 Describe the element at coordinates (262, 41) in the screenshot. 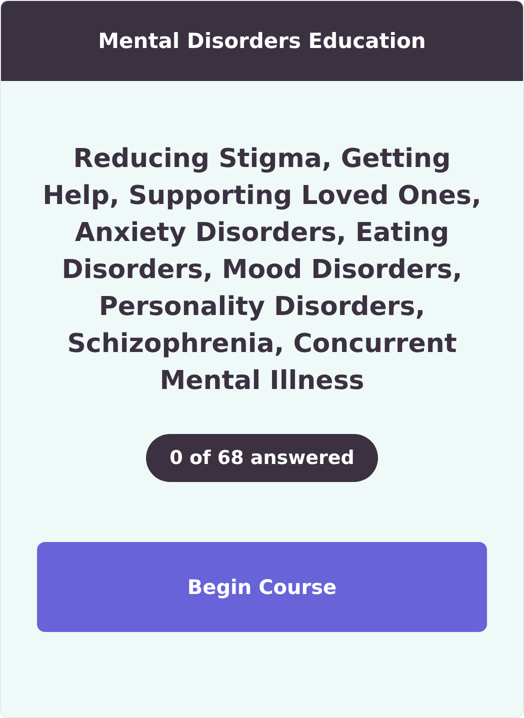

I see `course-title: Mental Disorders Education` at that location.